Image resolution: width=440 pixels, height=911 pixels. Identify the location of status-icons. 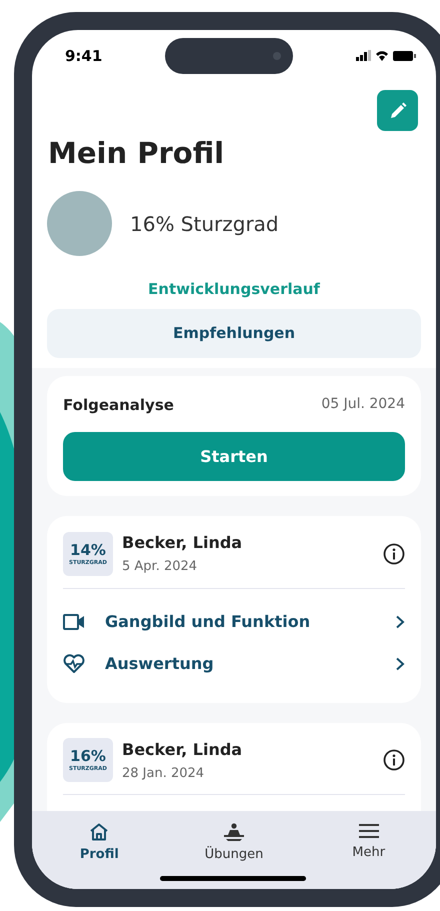
(386, 56).